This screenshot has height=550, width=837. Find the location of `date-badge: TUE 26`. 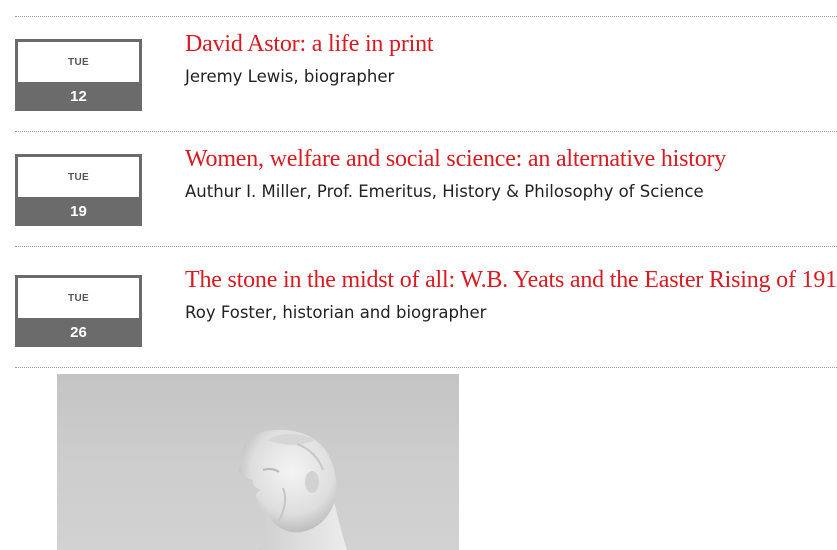

date-badge: TUE 26 is located at coordinates (78, 311).